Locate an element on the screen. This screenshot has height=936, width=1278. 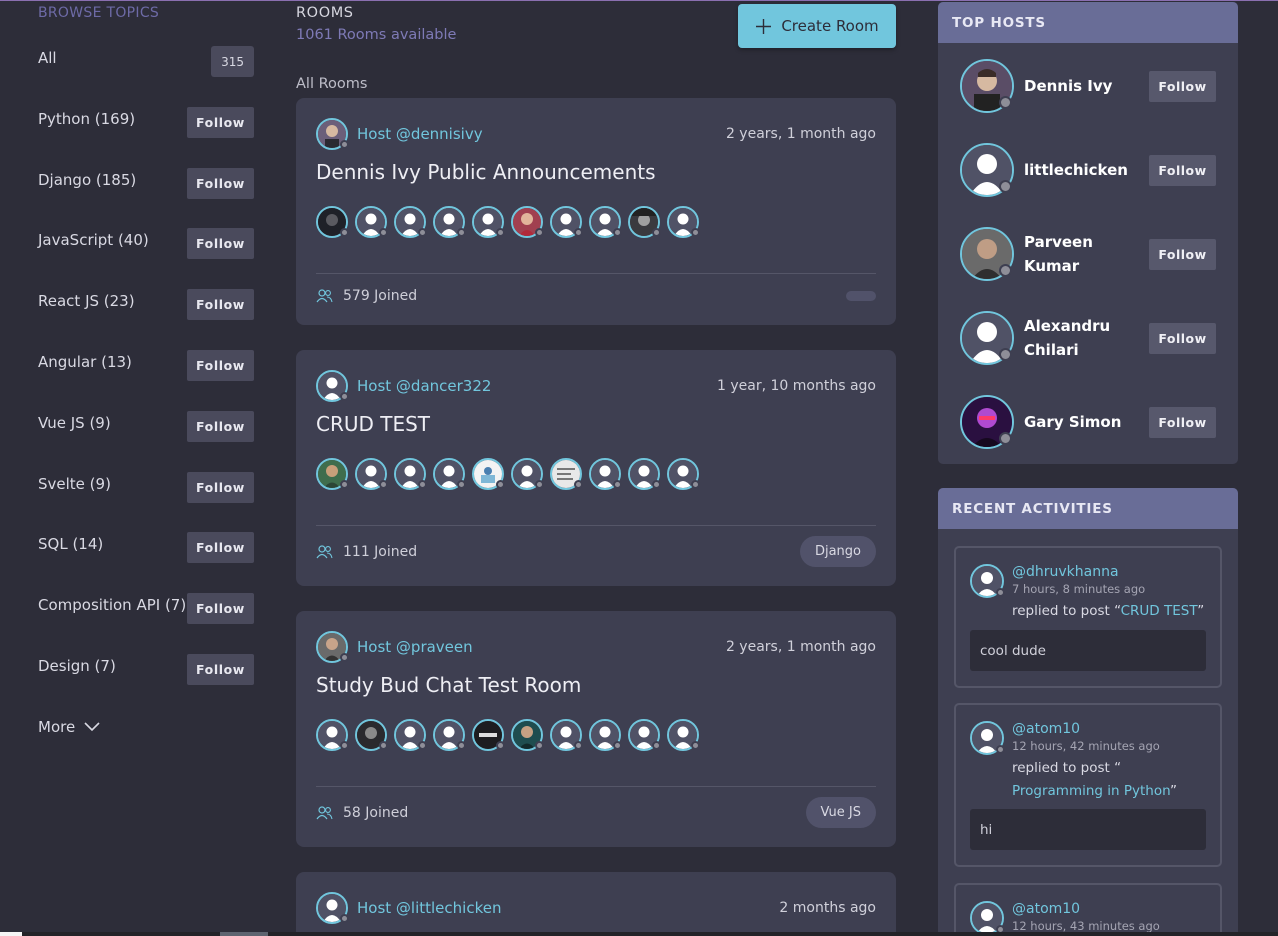
host-link: Host @dancer322 is located at coordinates (424, 386).